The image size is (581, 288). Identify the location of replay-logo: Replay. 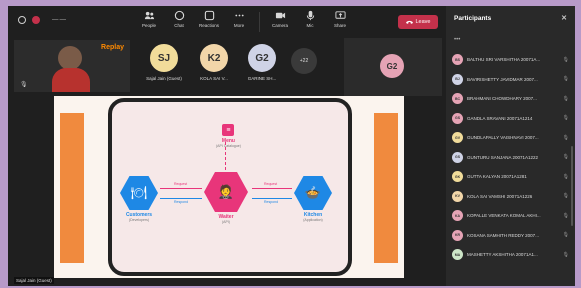
(112, 47).